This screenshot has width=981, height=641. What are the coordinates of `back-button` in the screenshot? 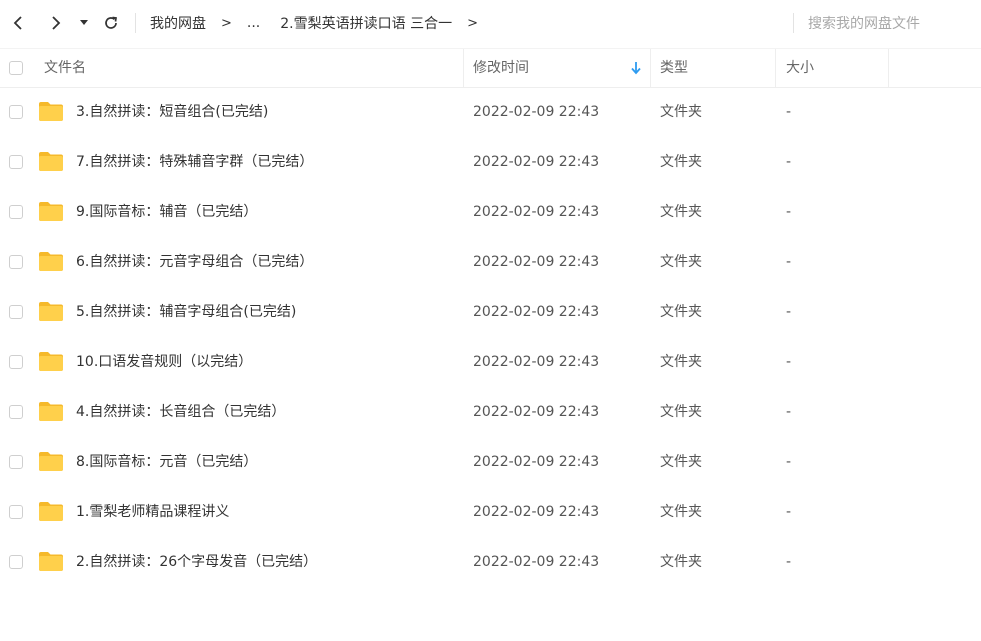 It's located at (18, 23).